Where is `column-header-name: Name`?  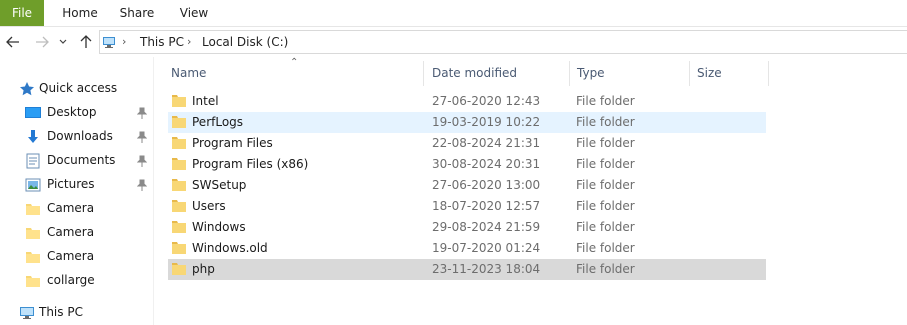 column-header-name: Name is located at coordinates (293, 73).